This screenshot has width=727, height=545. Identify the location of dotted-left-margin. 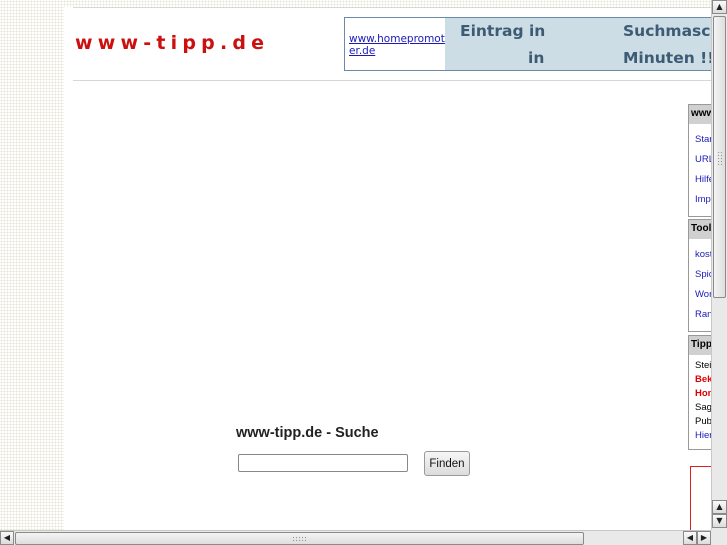
(32, 272).